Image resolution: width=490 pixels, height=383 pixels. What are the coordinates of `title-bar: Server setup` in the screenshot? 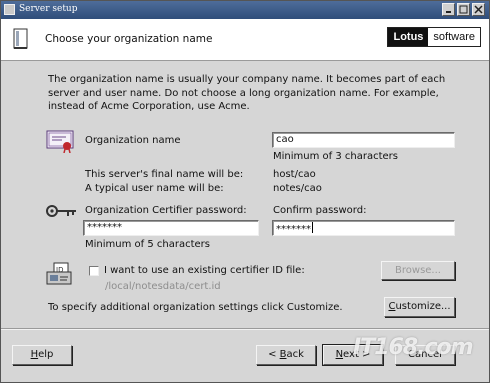 It's located at (245, 10).